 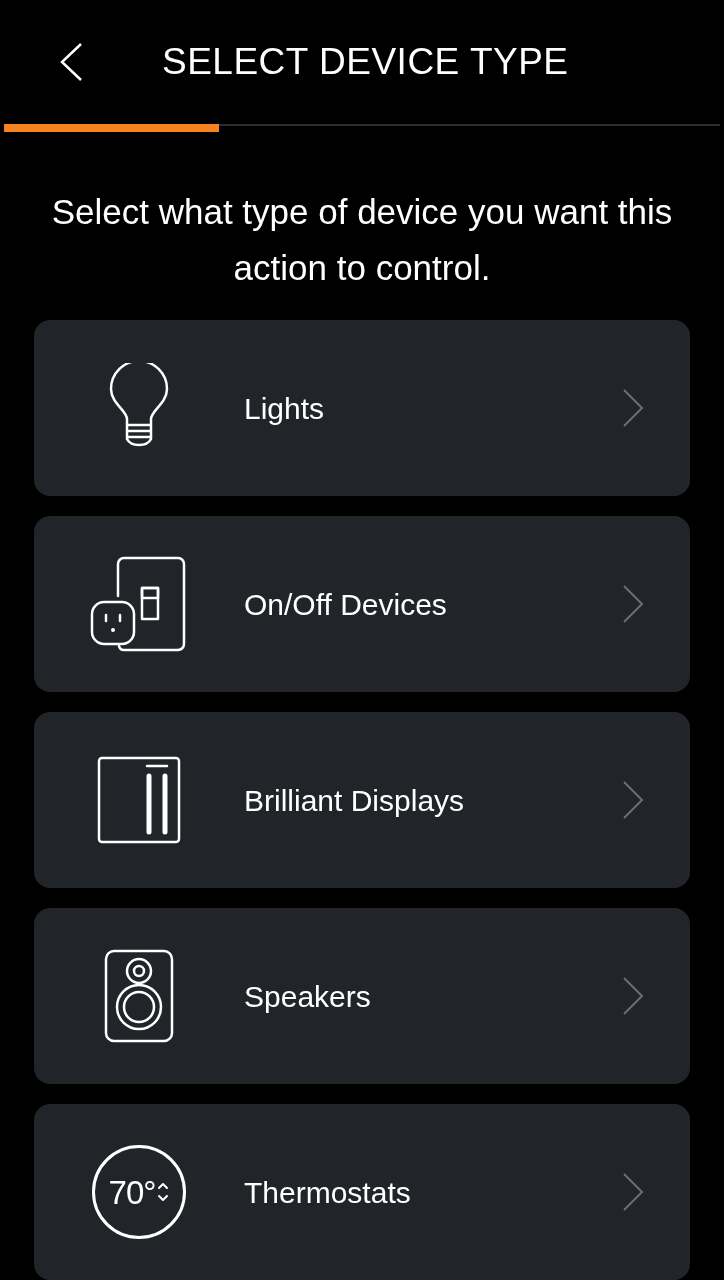 I want to click on device-type-card: Speakers, so click(x=362, y=996).